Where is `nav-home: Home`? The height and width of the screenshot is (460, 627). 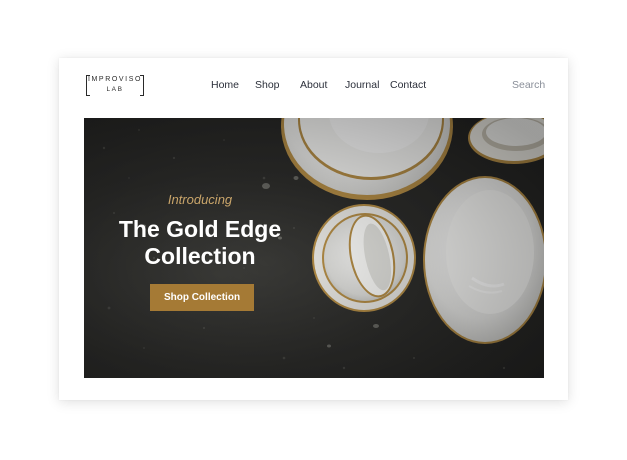 nav-home: Home is located at coordinates (225, 85).